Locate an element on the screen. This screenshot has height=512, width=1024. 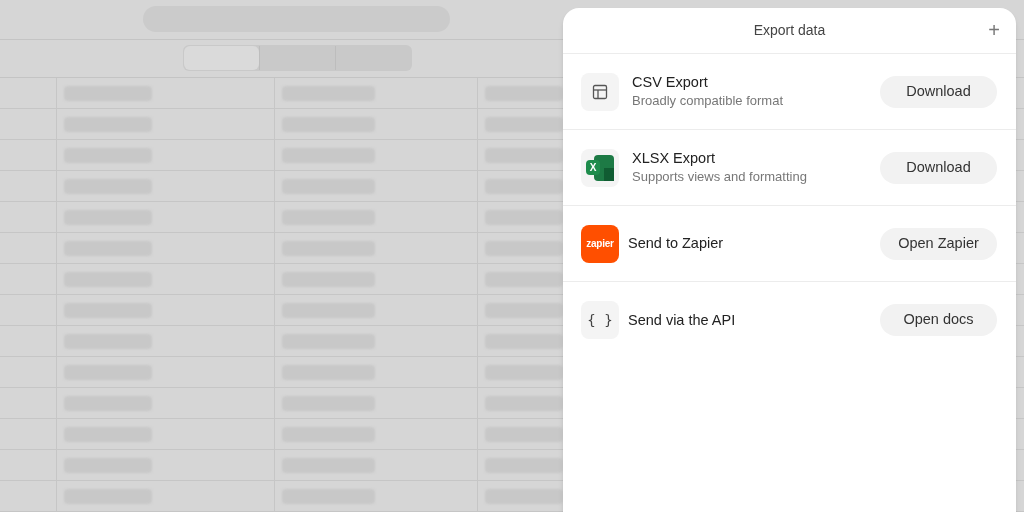
option-description: Supports views and formatting is located at coordinates (720, 177).